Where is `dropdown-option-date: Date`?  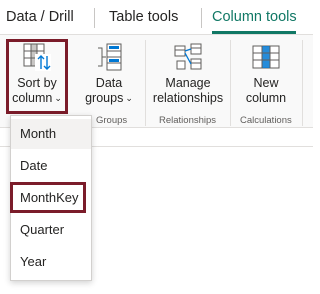
dropdown-option-date: Date is located at coordinates (51, 166).